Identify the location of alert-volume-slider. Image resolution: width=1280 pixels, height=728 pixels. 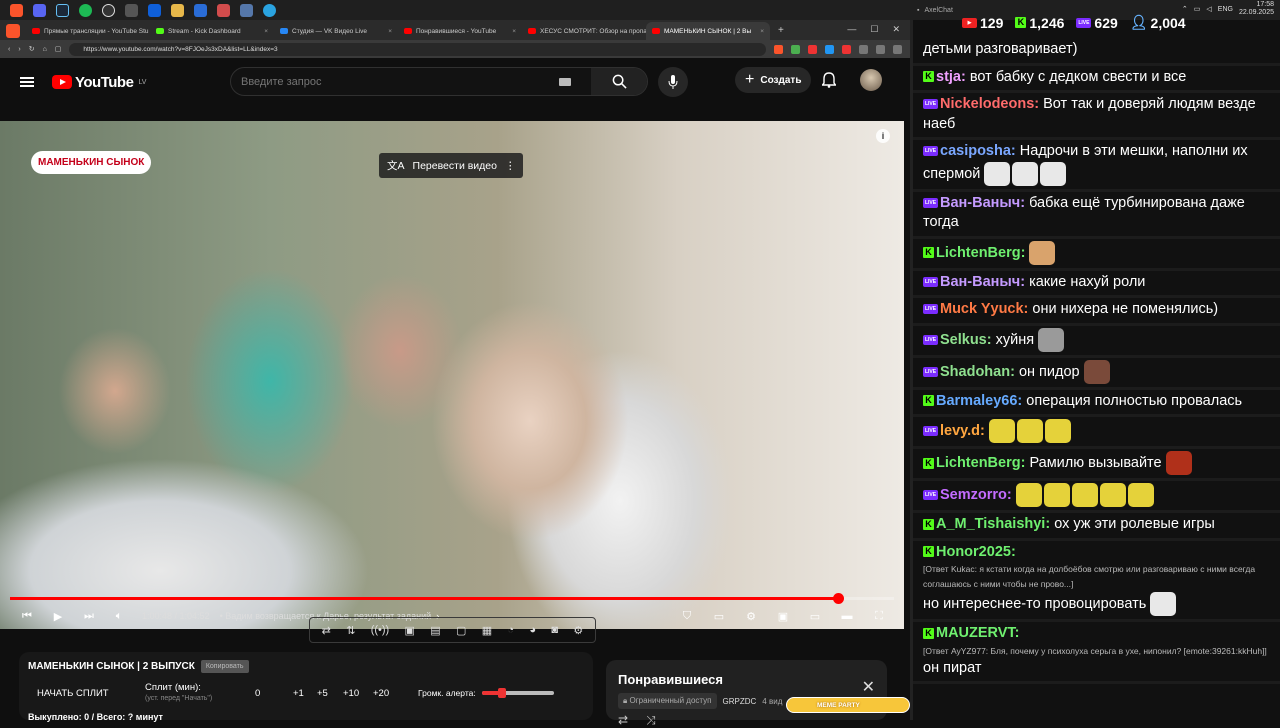
(517, 693).